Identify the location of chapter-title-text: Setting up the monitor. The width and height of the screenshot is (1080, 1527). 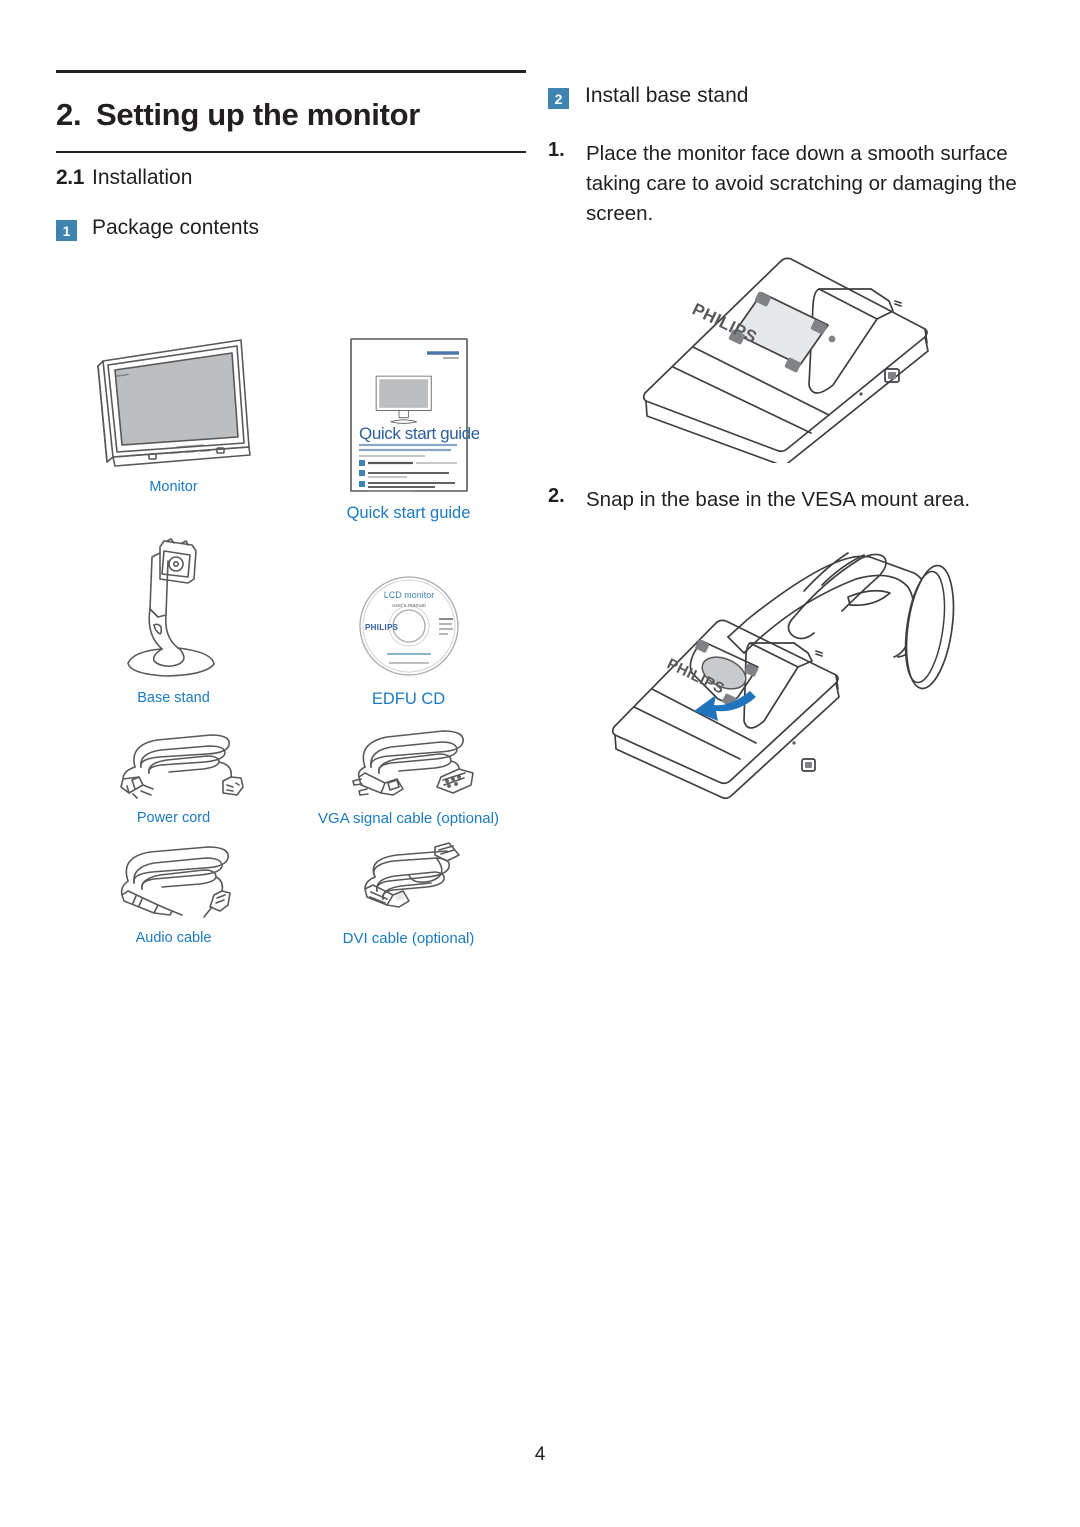
(258, 114).